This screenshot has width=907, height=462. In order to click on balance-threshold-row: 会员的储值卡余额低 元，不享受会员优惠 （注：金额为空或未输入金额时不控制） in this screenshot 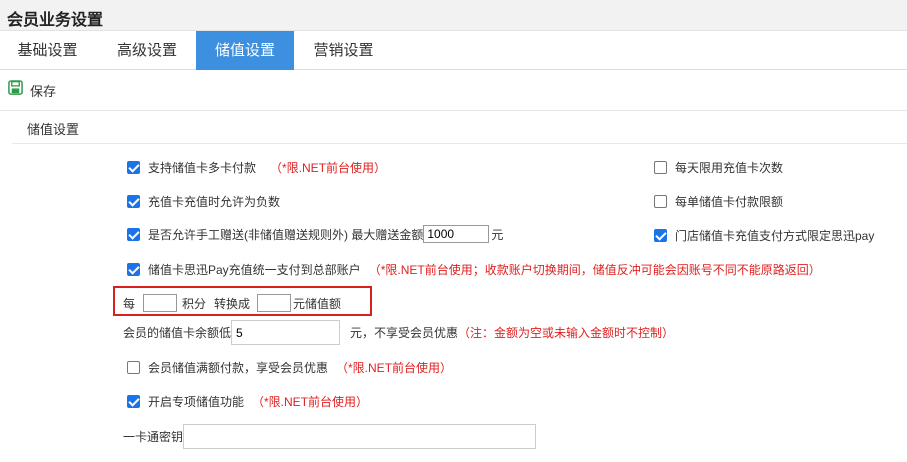, I will do `click(398, 332)`.